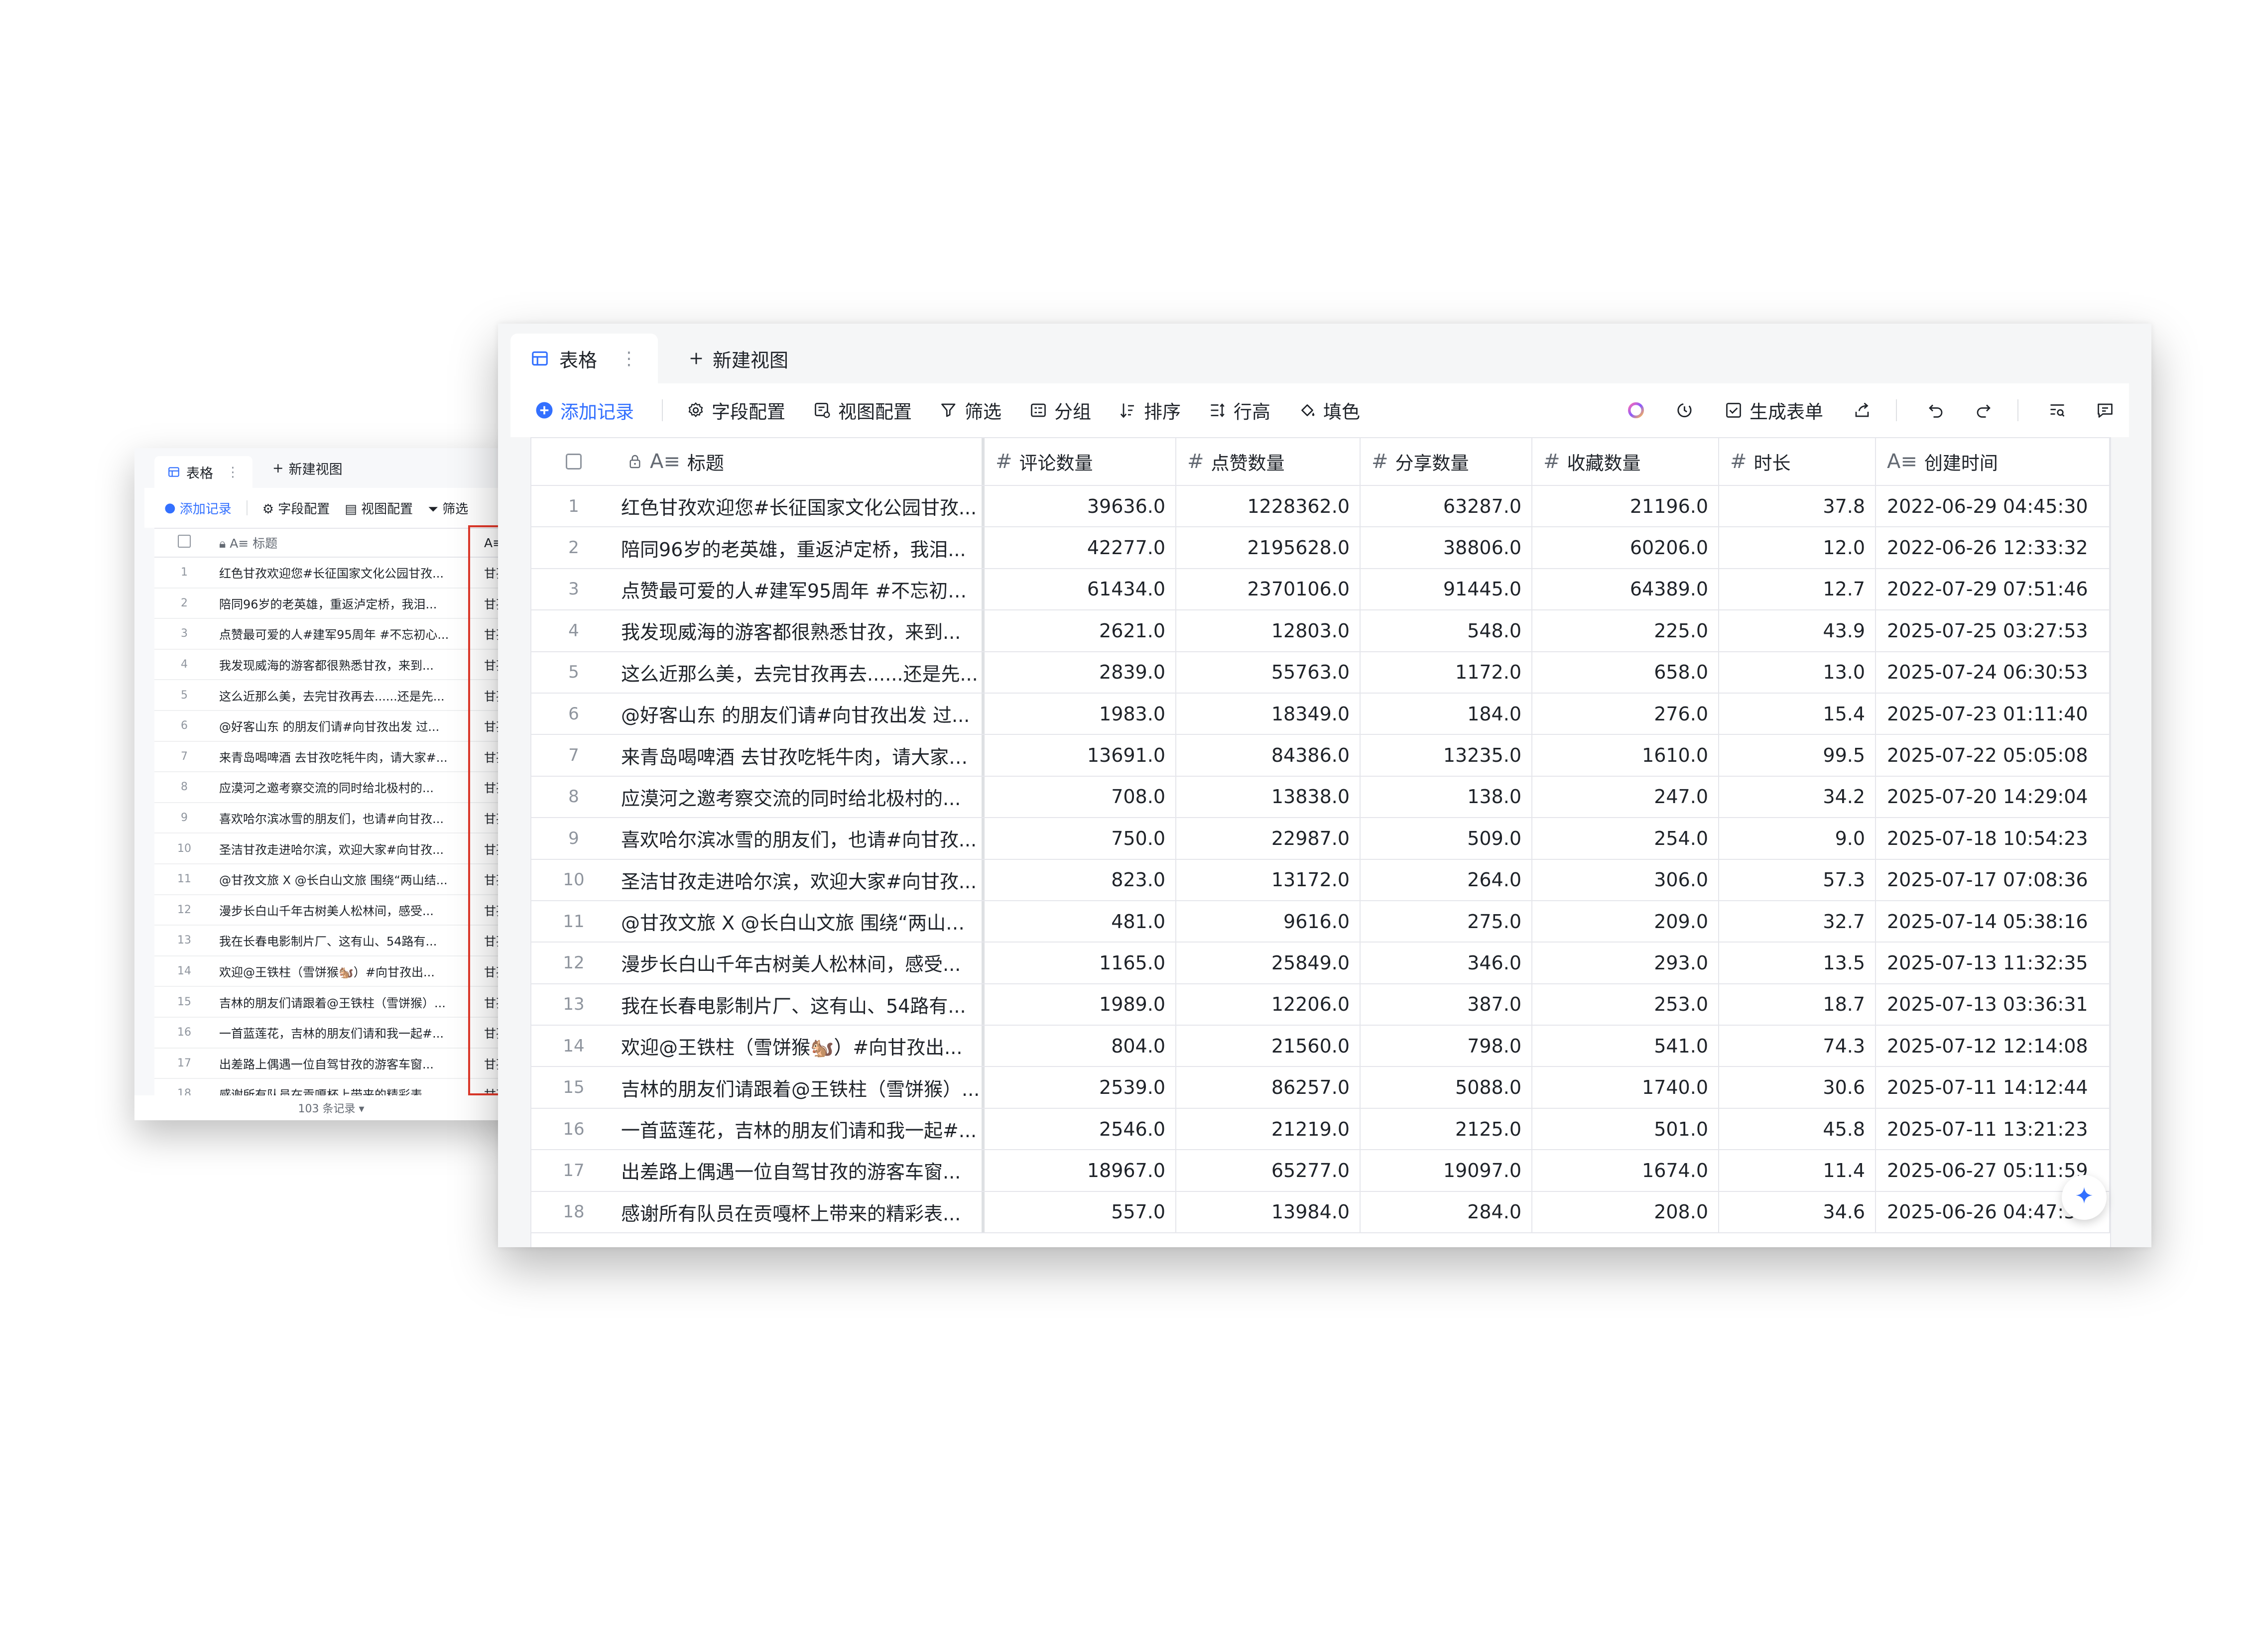  I want to click on cell-shares: 19097.0, so click(1446, 1171).